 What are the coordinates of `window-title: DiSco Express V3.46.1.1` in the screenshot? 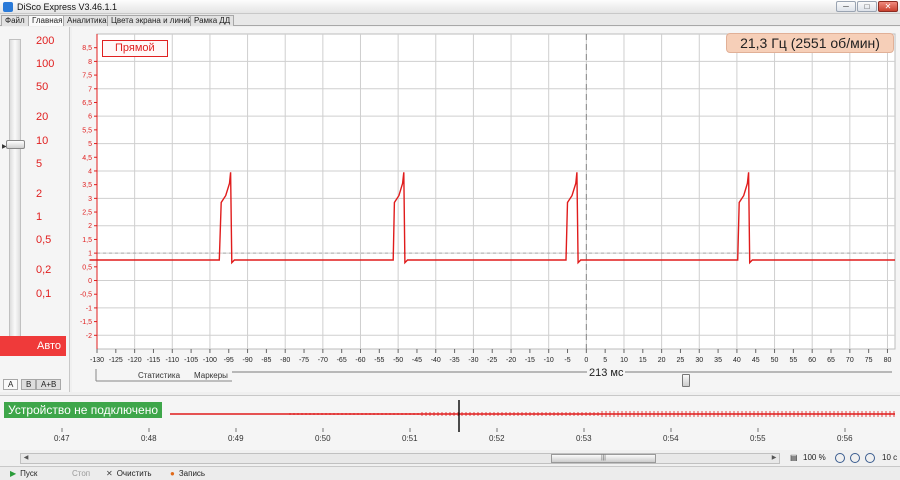 It's located at (67, 7).